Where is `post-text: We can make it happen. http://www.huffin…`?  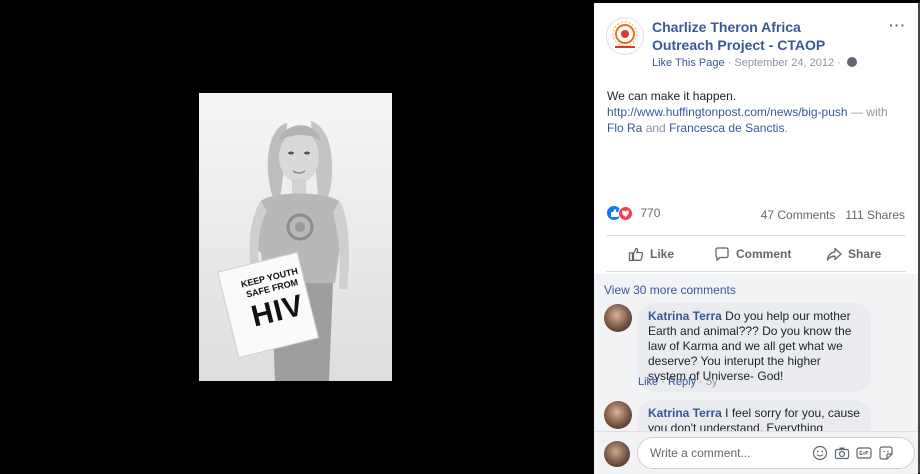
post-text: We can make it happen. http://www.huffin… is located at coordinates (757, 112).